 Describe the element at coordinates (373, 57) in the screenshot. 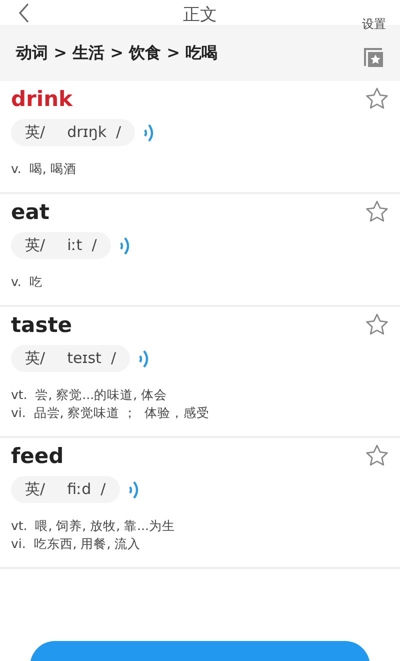

I see `starred-folder-icon` at that location.